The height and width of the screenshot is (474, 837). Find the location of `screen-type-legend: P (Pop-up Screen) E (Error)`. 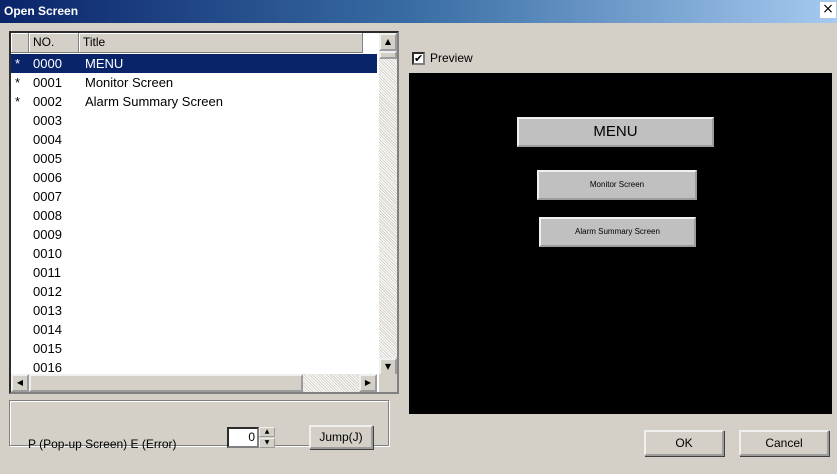

screen-type-legend: P (Pop-up Screen) E (Error) is located at coordinates (102, 444).